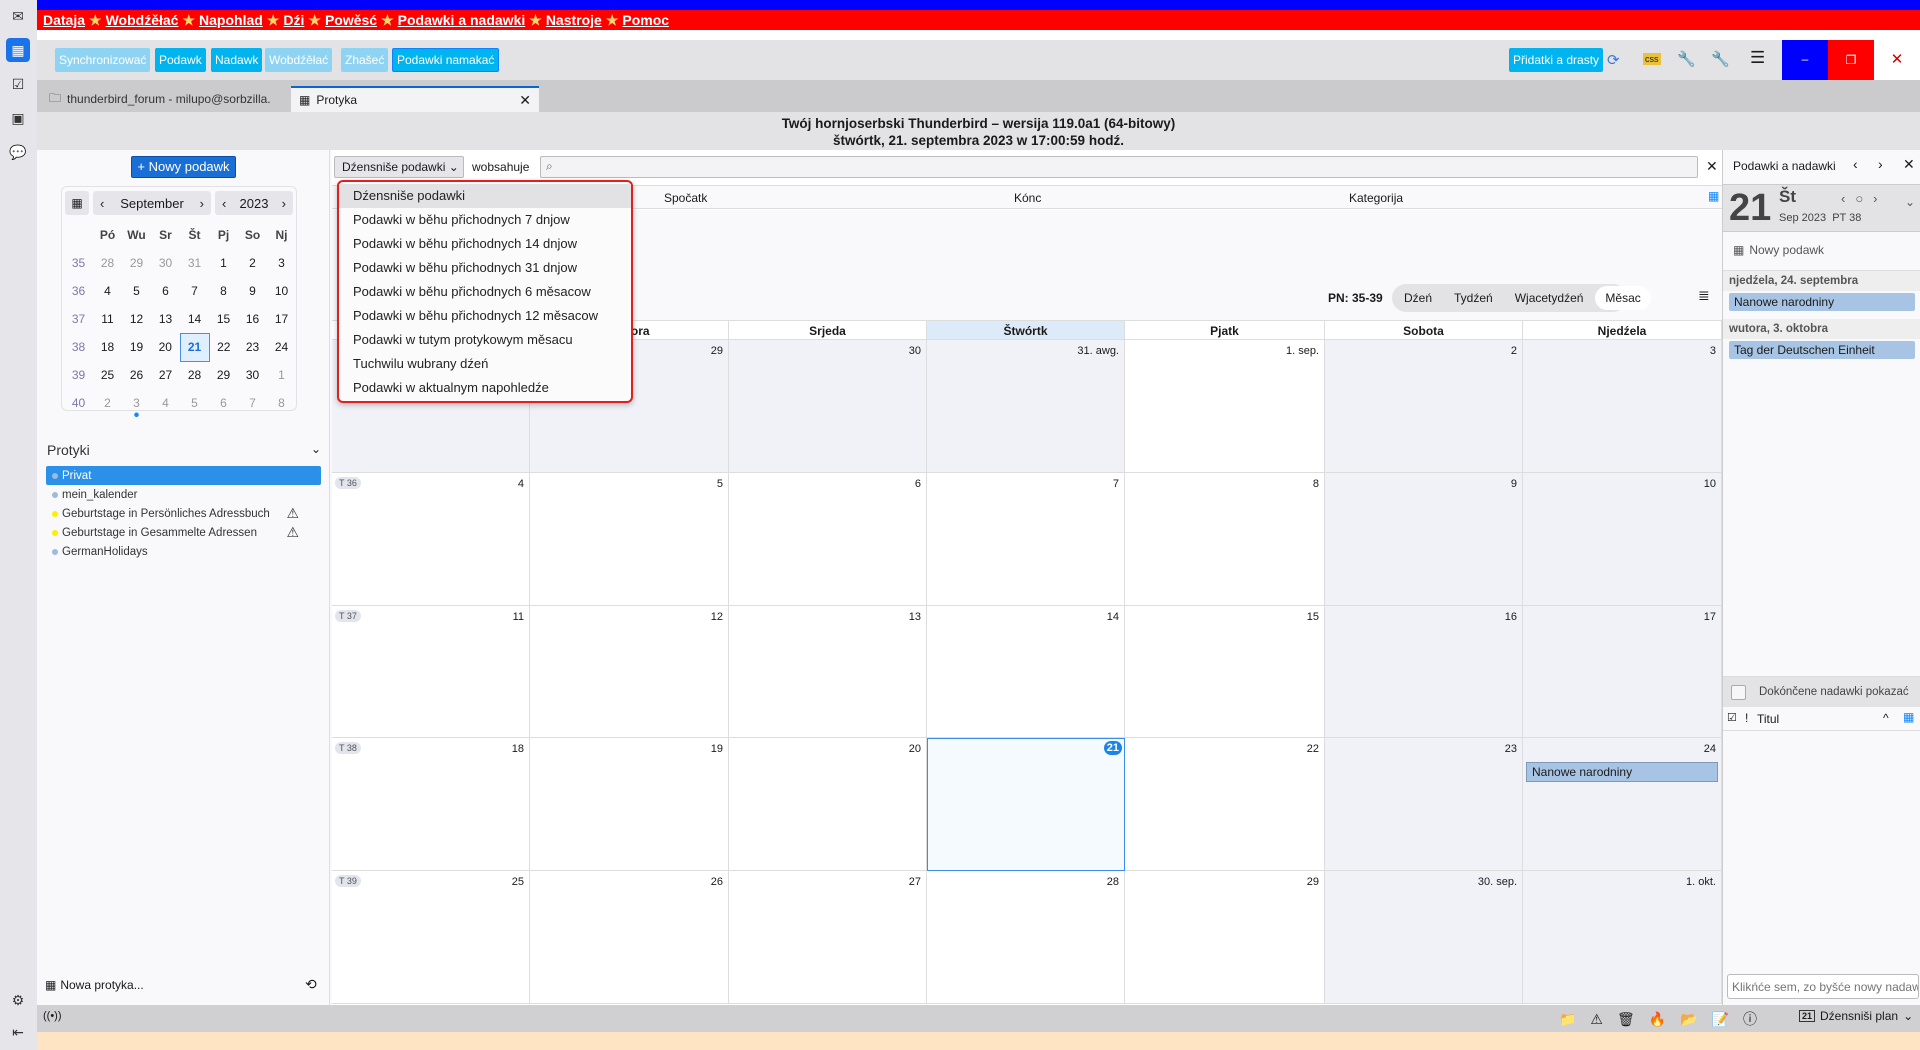  I want to click on day-cell: T 38 18, so click(431, 804).